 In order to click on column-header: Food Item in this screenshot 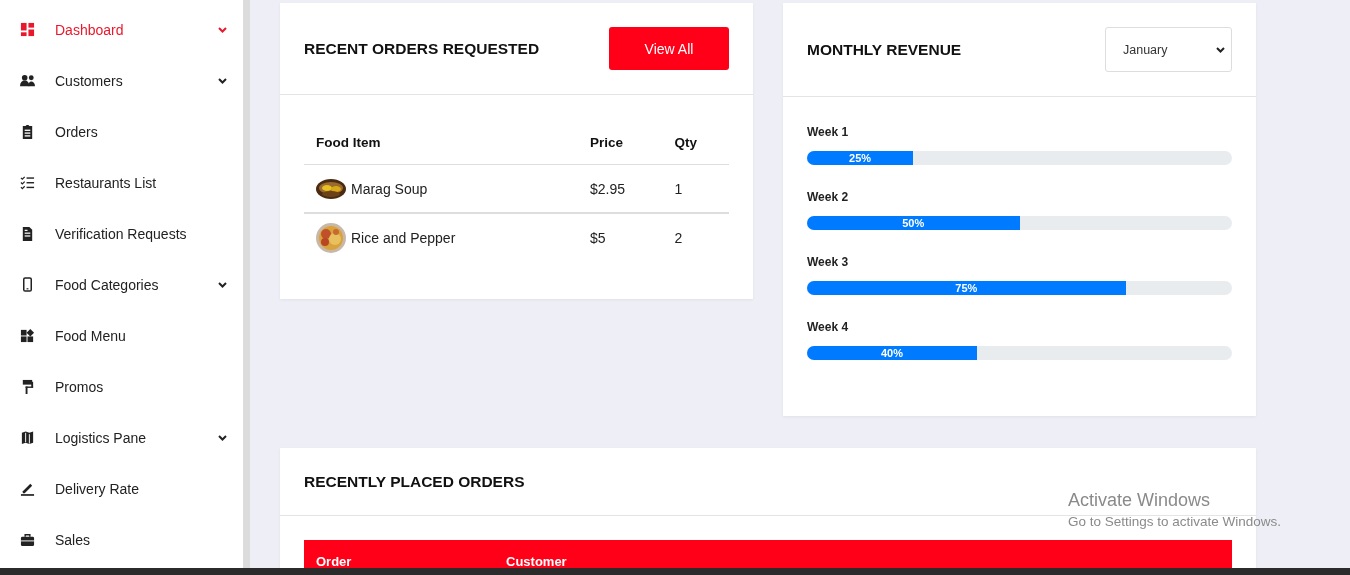, I will do `click(441, 143)`.